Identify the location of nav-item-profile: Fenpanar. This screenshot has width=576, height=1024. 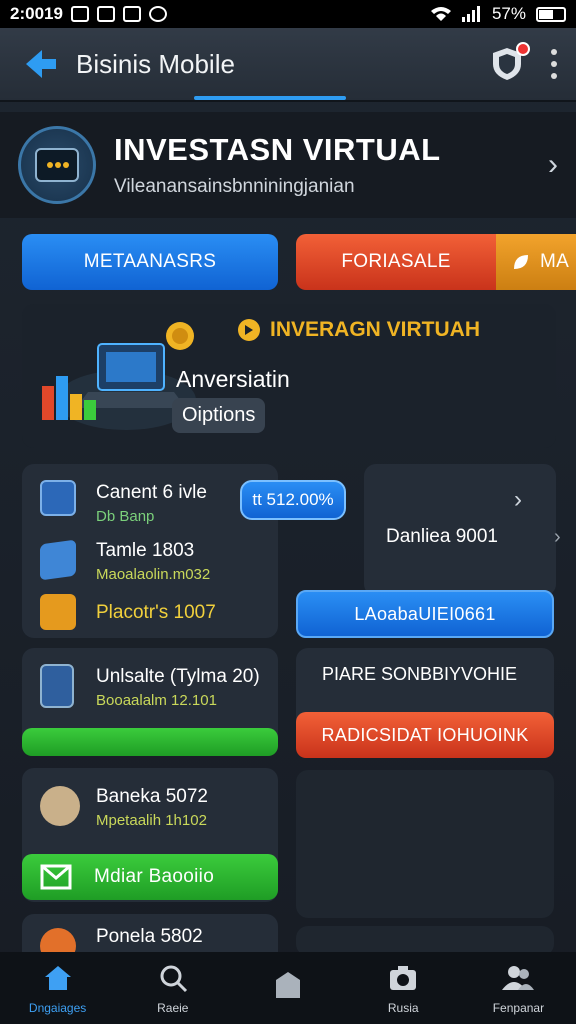
(518, 988).